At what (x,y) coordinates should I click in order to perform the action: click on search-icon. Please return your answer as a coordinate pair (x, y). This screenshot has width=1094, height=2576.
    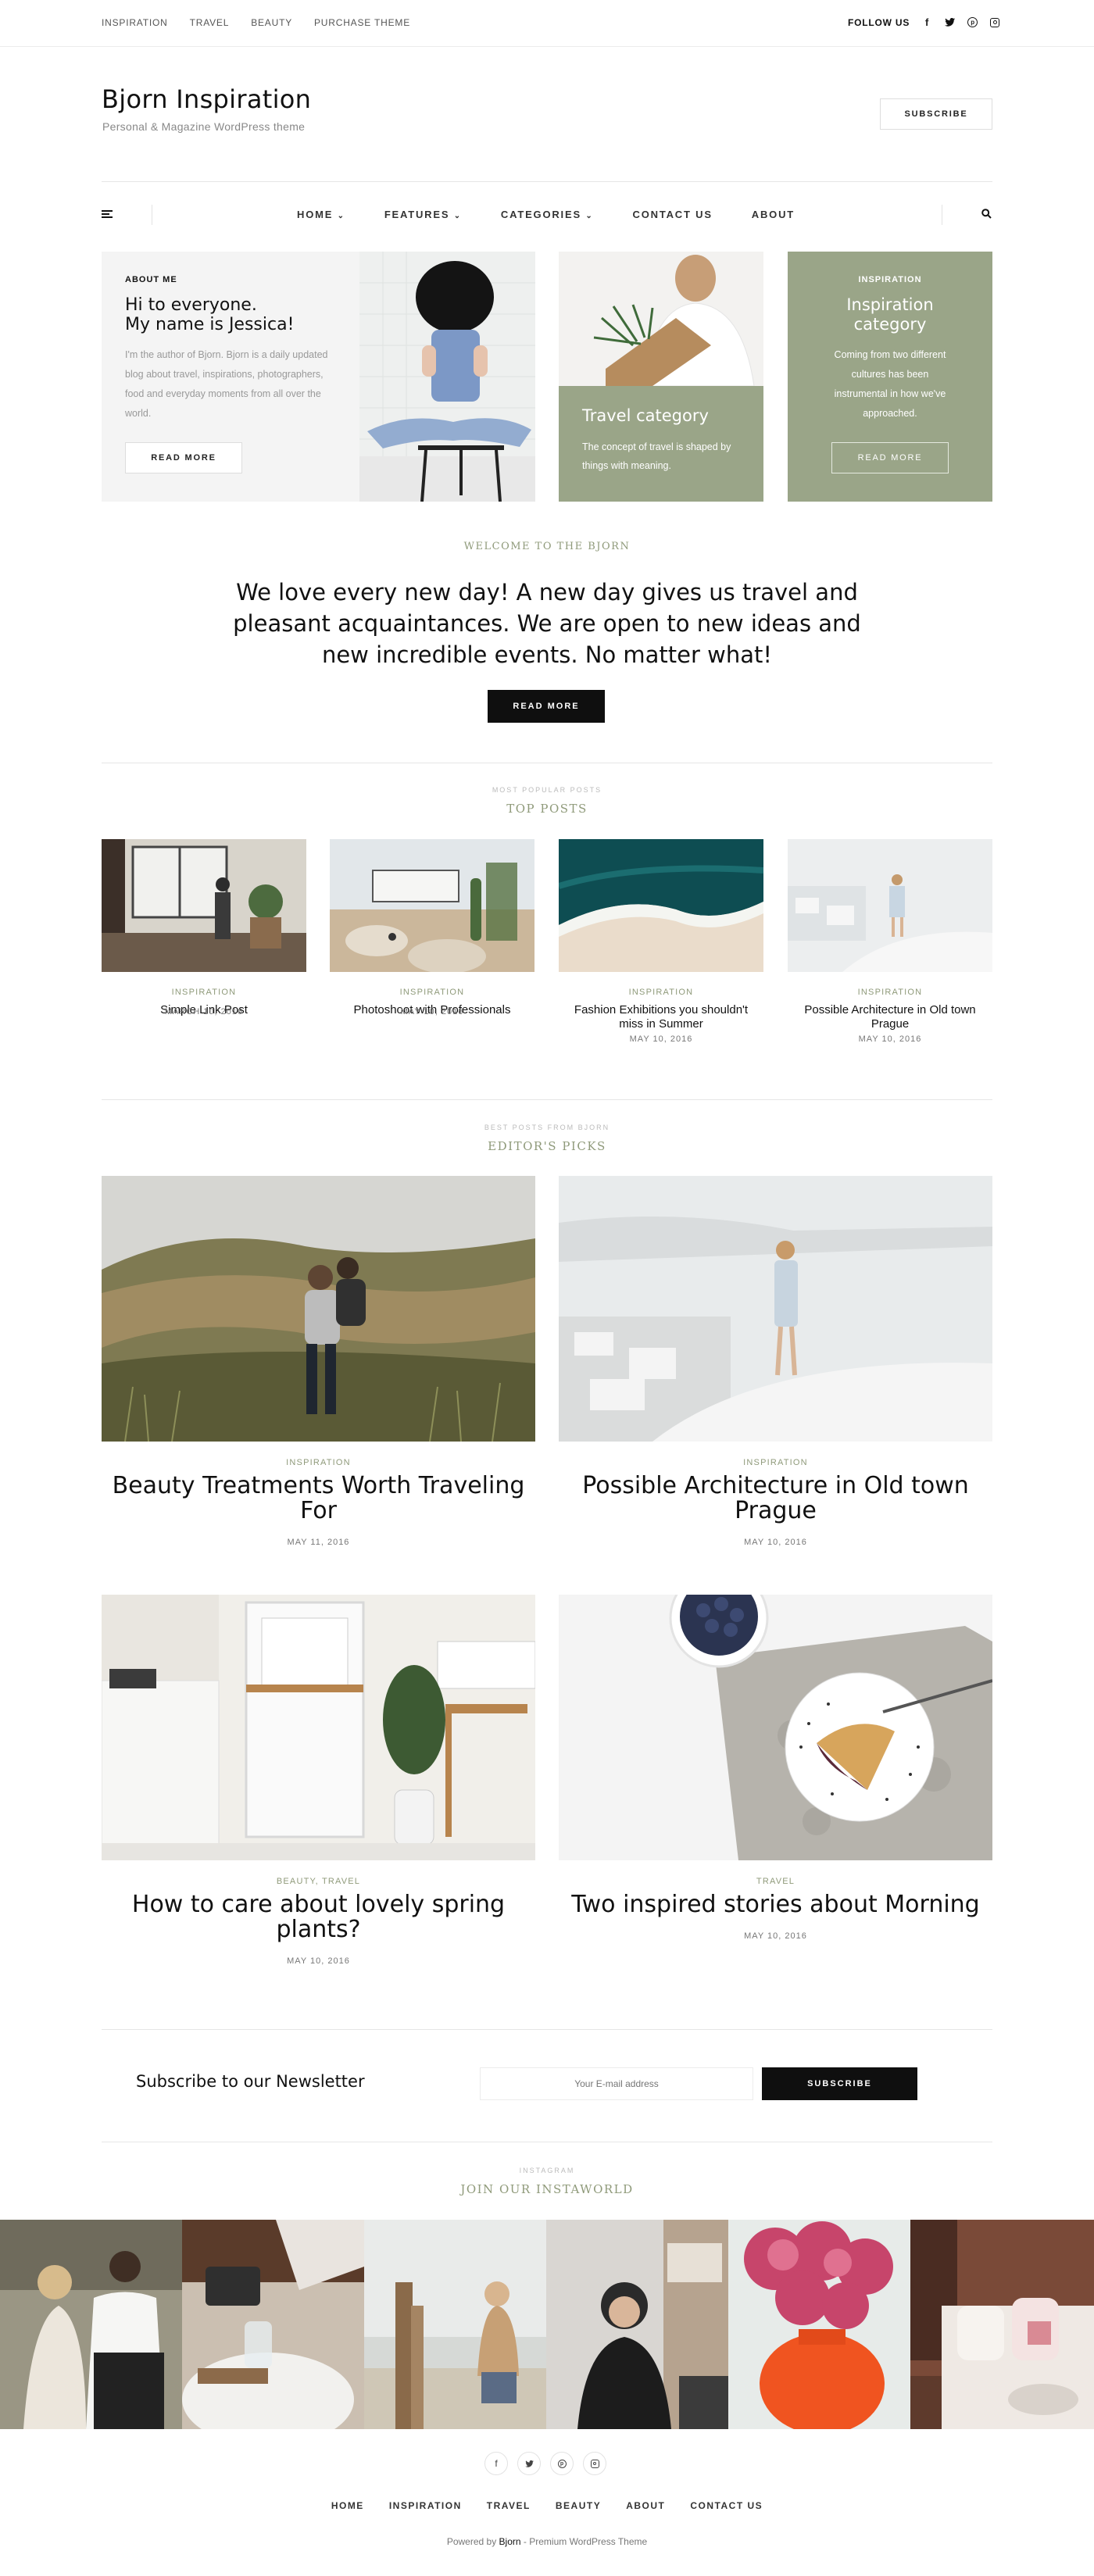
    Looking at the image, I should click on (987, 216).